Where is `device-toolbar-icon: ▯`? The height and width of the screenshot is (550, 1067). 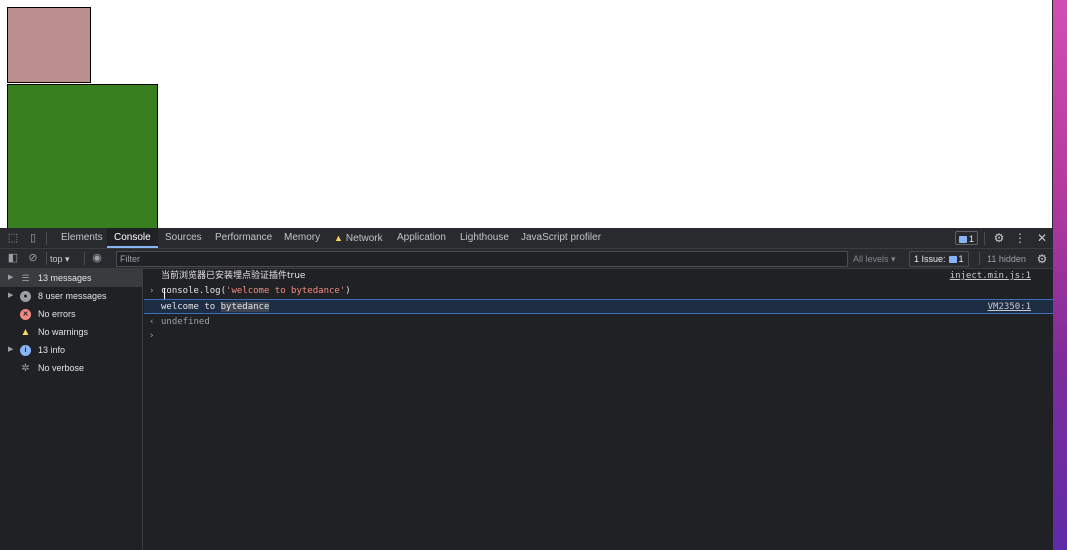
device-toolbar-icon: ▯ is located at coordinates (33, 238).